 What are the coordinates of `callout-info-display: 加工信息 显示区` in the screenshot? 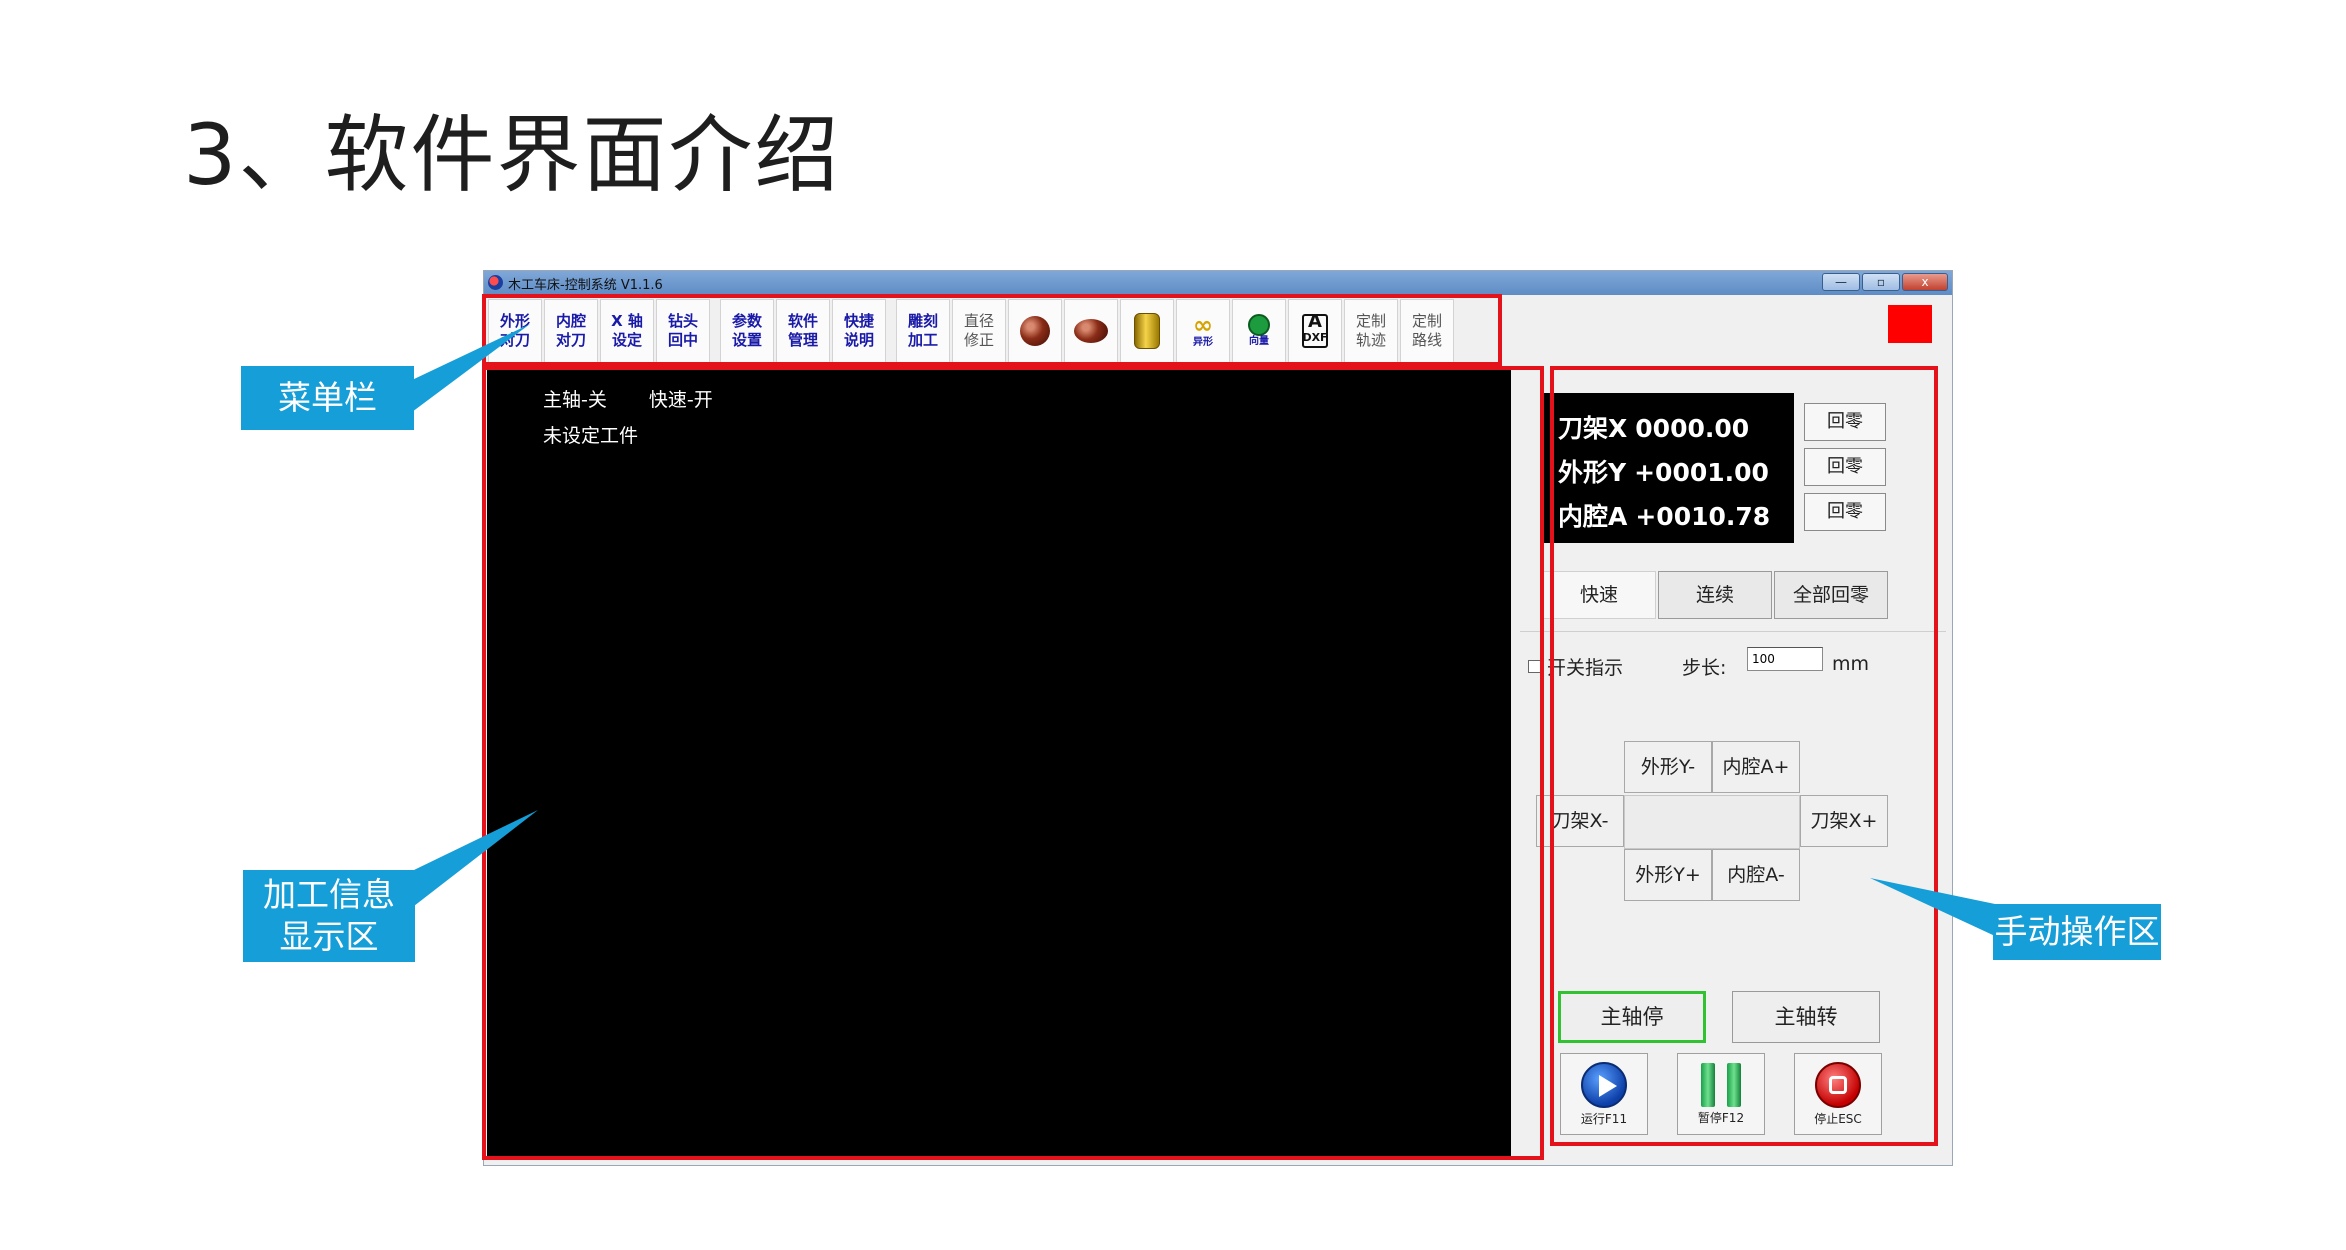 It's located at (329, 916).